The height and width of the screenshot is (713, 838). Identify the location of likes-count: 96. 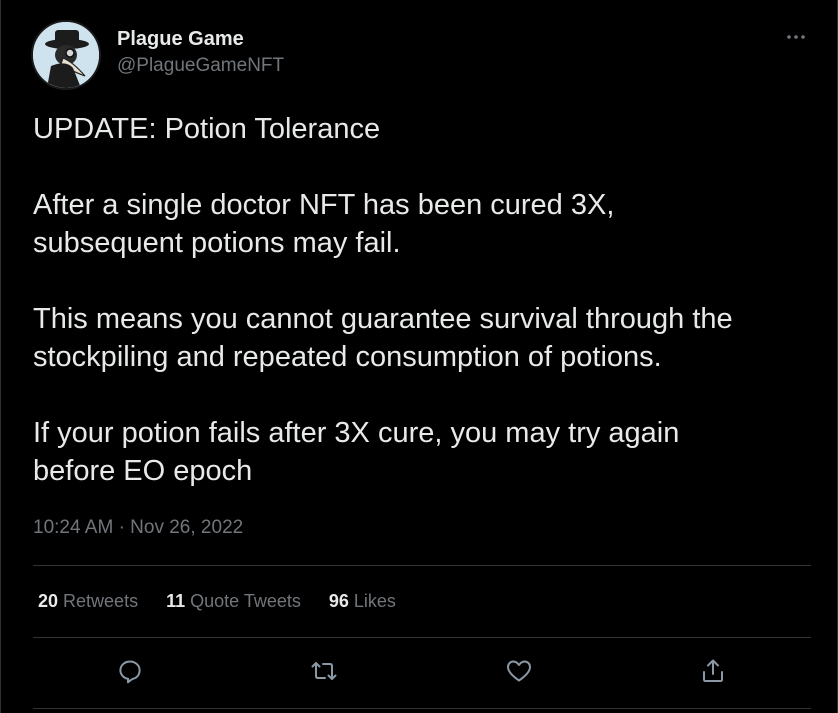
(338, 601).